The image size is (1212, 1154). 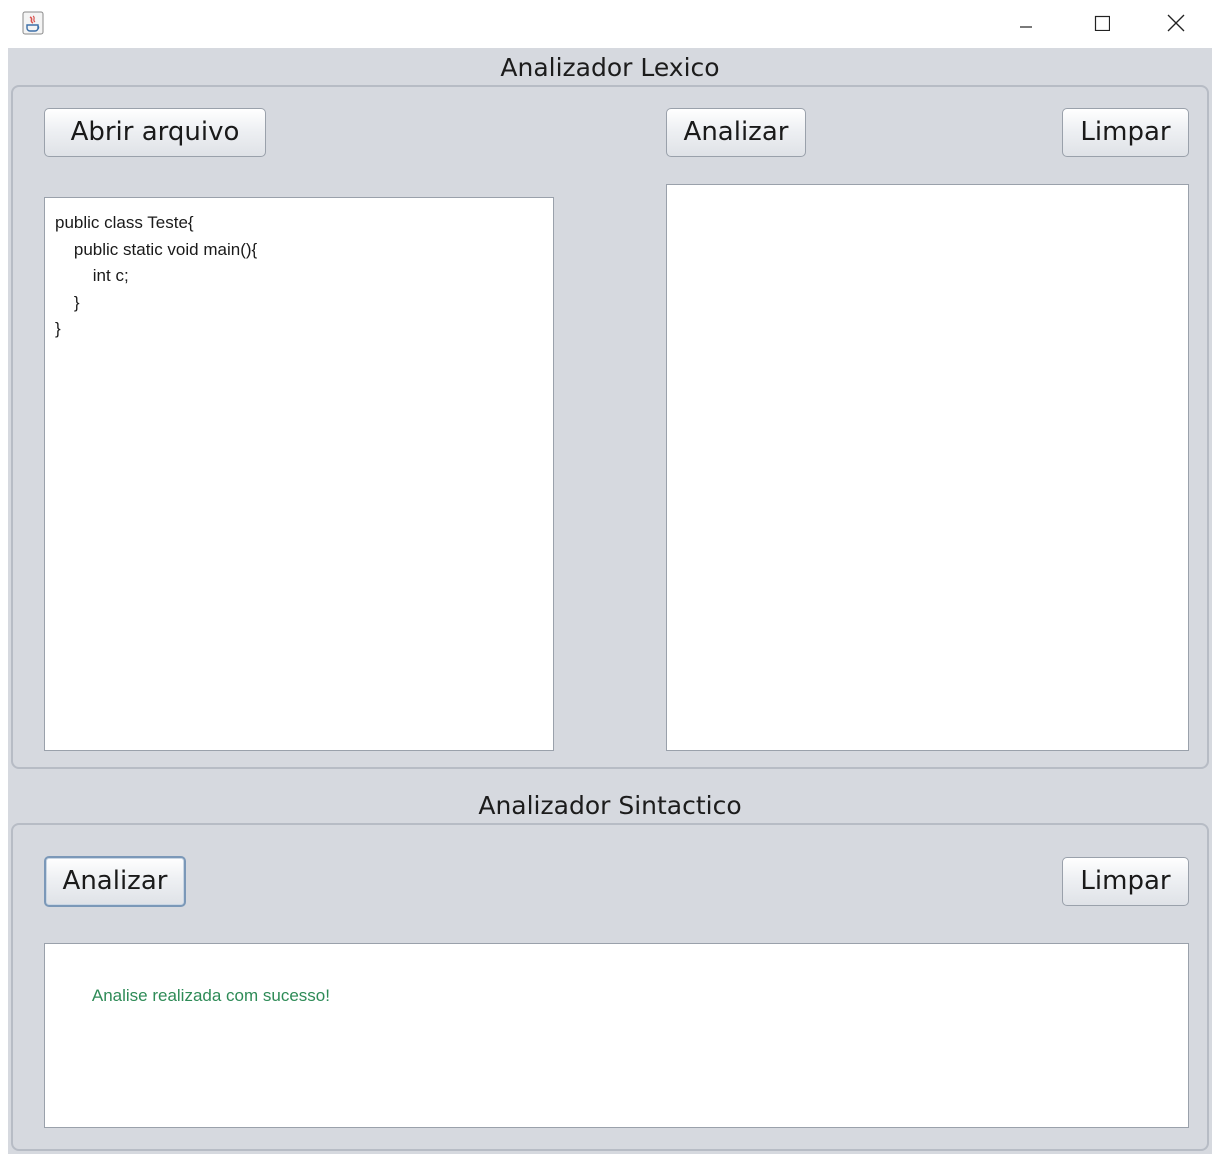 I want to click on sintactico-section-title: Analizador Sintactico, so click(x=610, y=805).